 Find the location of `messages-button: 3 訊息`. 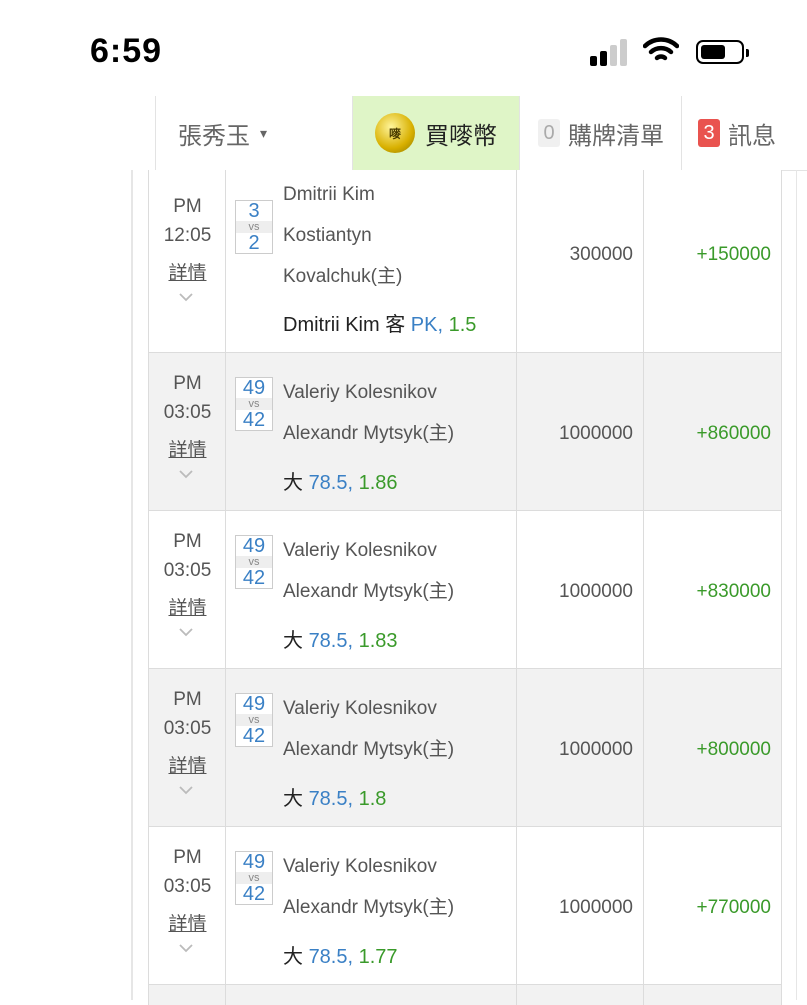

messages-button: 3 訊息 is located at coordinates (744, 133).